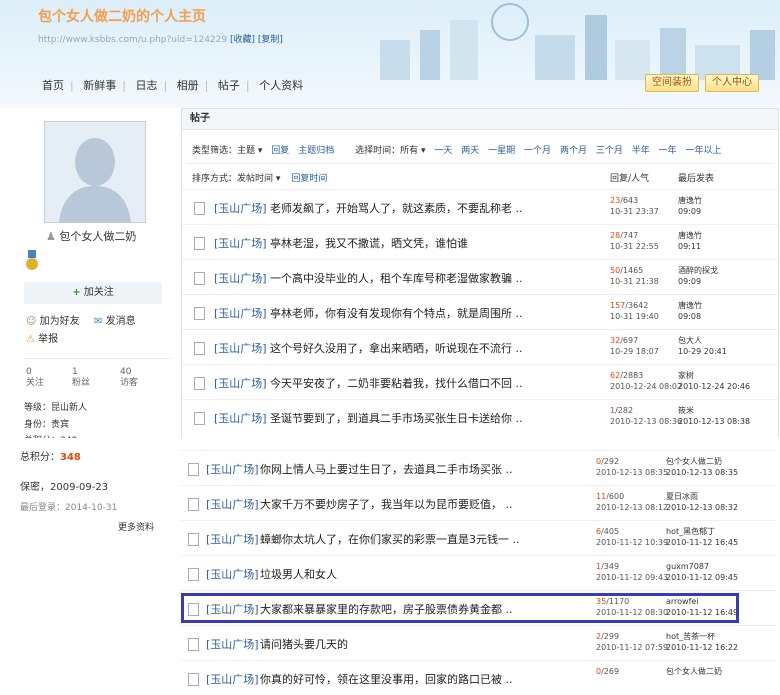  Describe the element at coordinates (702, 572) in the screenshot. I see `last-post-info: guxm7087 2010-11-12 09:45` at that location.